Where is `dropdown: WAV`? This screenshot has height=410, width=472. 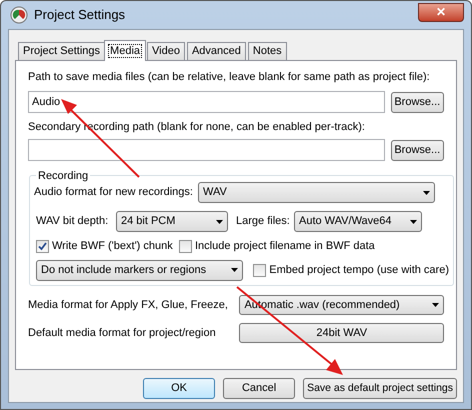 dropdown: WAV is located at coordinates (316, 192).